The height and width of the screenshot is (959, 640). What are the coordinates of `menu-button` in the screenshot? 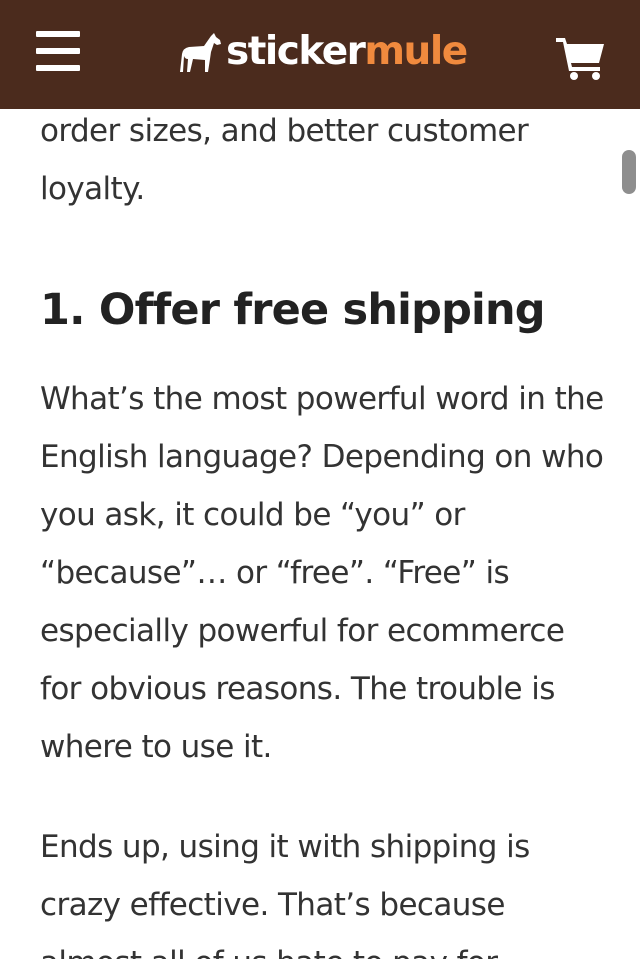 It's located at (58, 53).